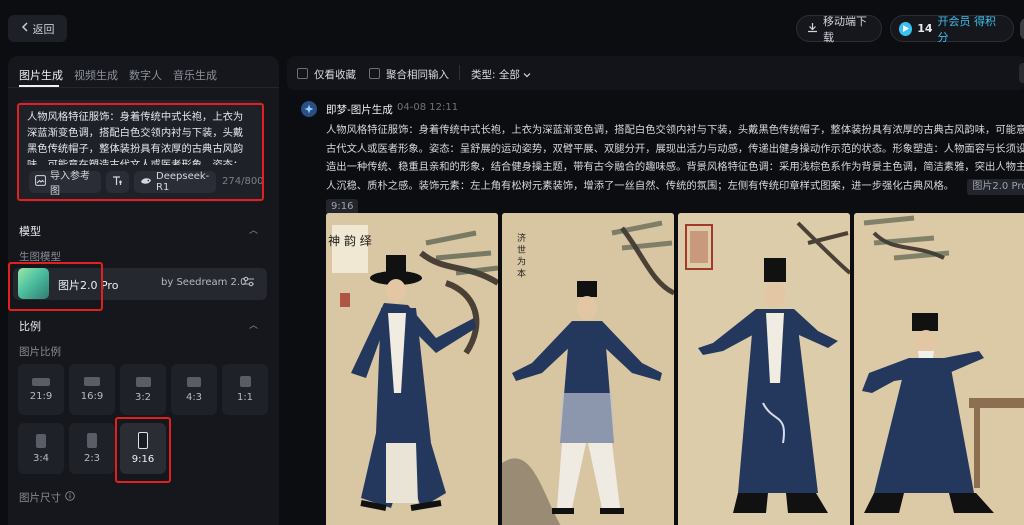 This screenshot has height=525, width=1024. What do you see at coordinates (140, 152) in the screenshot?
I see `highlight-frame-prompt` at bounding box center [140, 152].